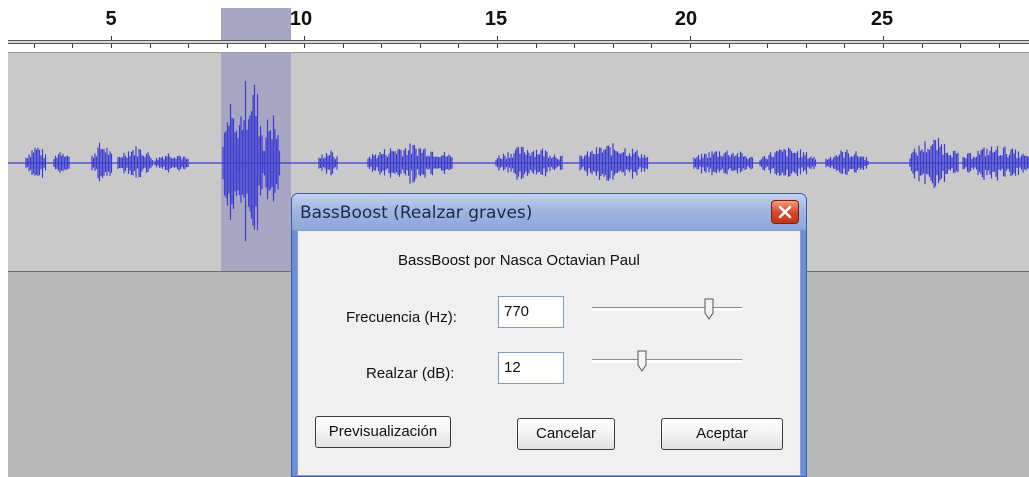 Image resolution: width=1029 pixels, height=477 pixels. Describe the element at coordinates (519, 260) in the screenshot. I see `author-text: BassBoost por Nasca Octavian Paul` at that location.